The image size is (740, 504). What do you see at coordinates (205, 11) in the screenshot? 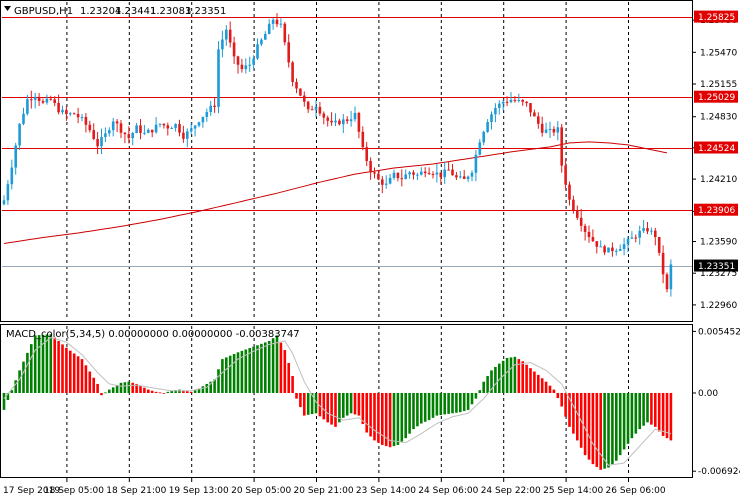
I see `close-value: 1.23351` at bounding box center [205, 11].